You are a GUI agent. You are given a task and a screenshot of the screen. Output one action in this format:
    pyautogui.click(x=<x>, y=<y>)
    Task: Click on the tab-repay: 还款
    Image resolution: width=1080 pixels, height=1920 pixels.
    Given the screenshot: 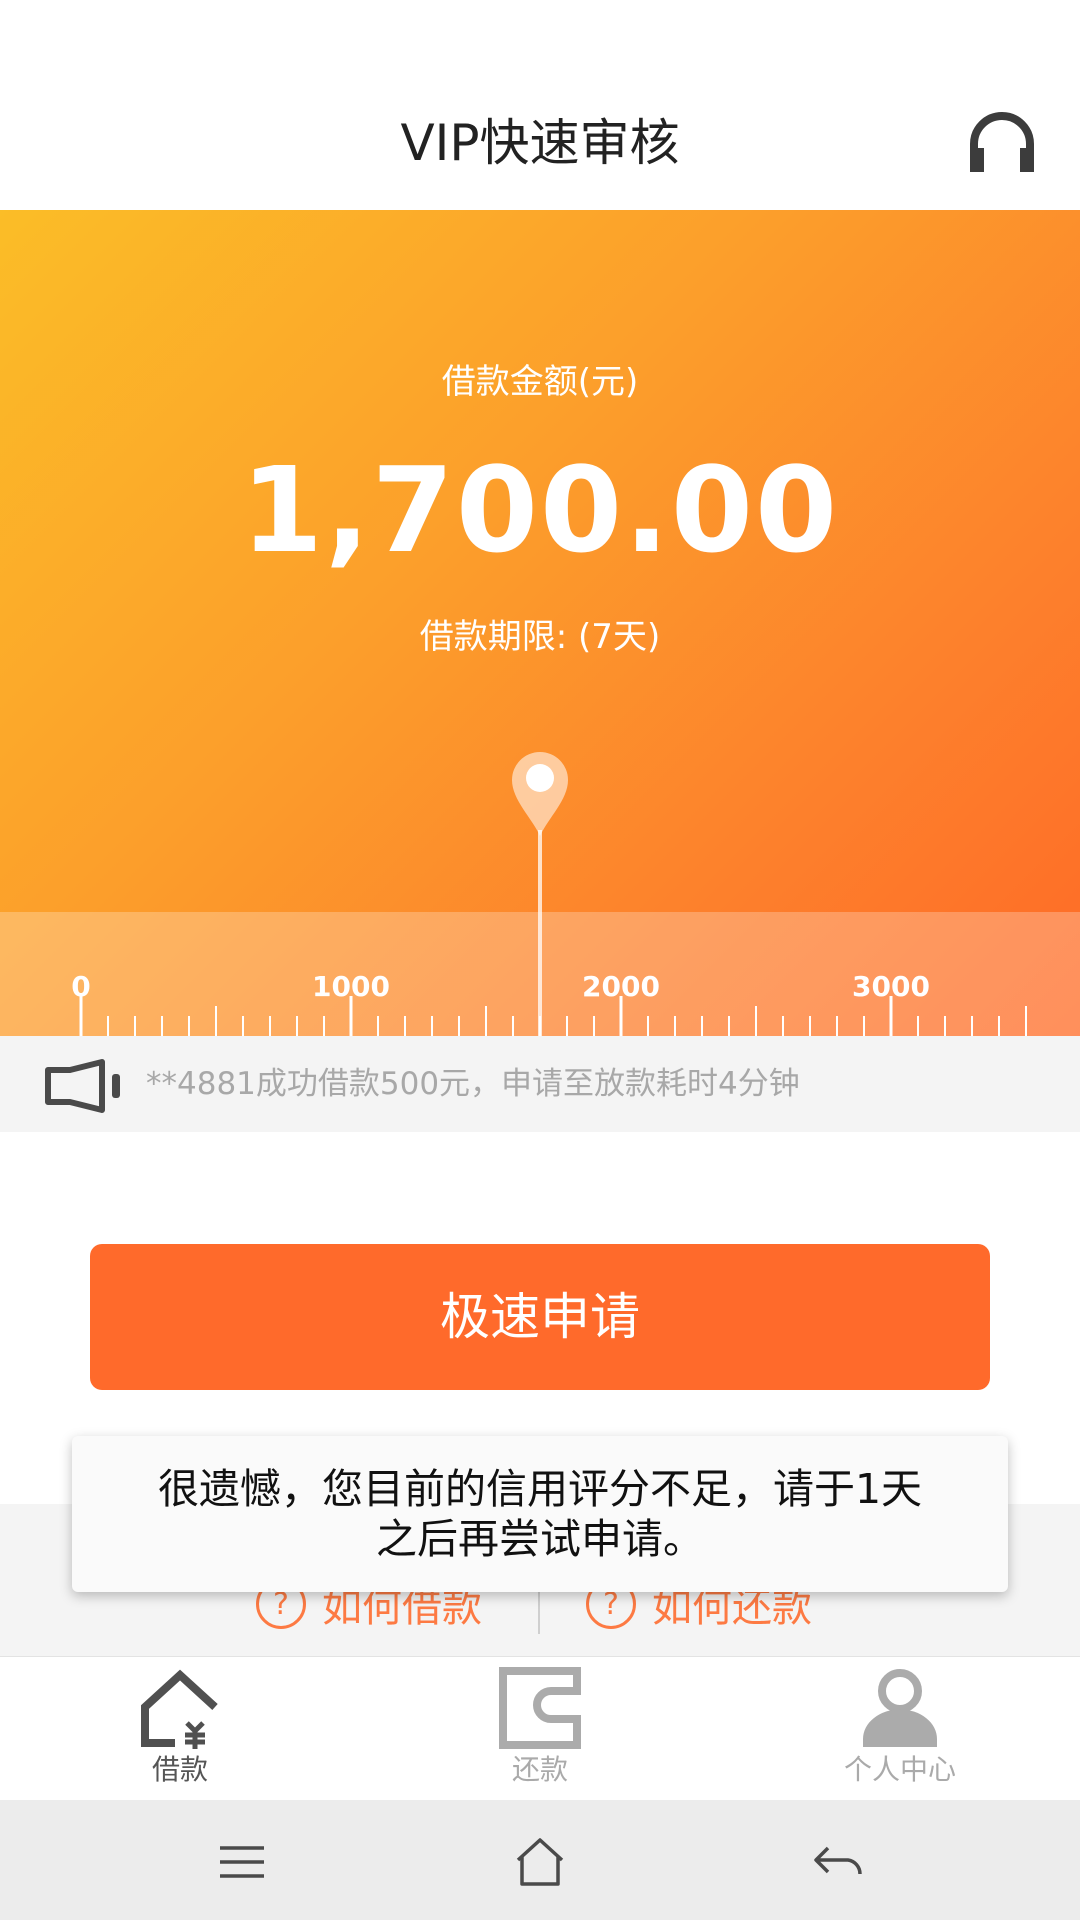 What is the action you would take?
    pyautogui.click(x=540, y=1727)
    